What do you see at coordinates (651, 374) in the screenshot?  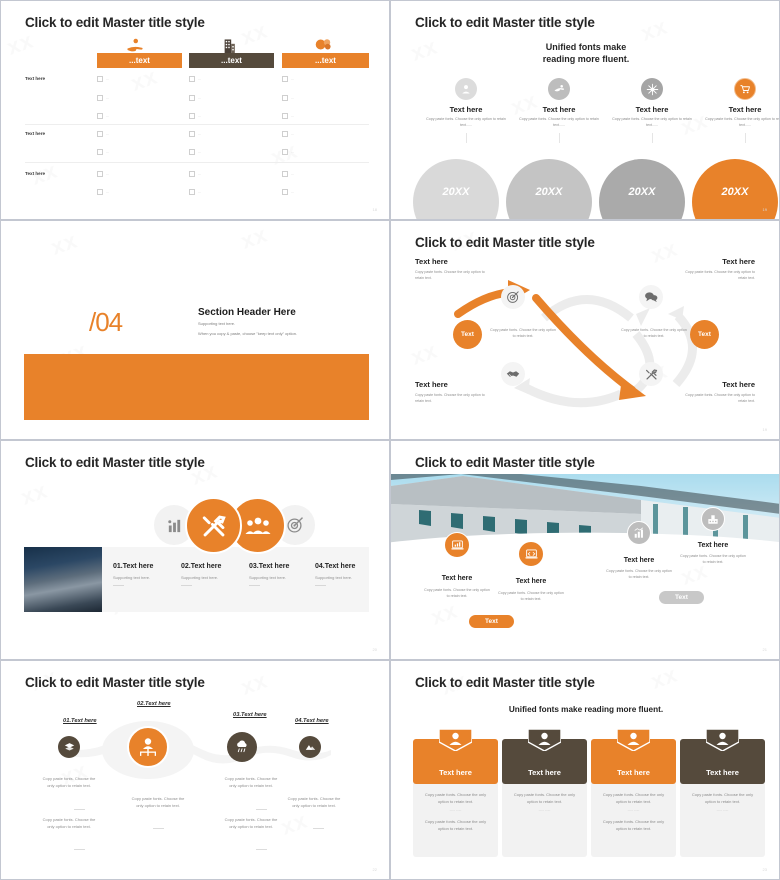 I see `tools-icon` at bounding box center [651, 374].